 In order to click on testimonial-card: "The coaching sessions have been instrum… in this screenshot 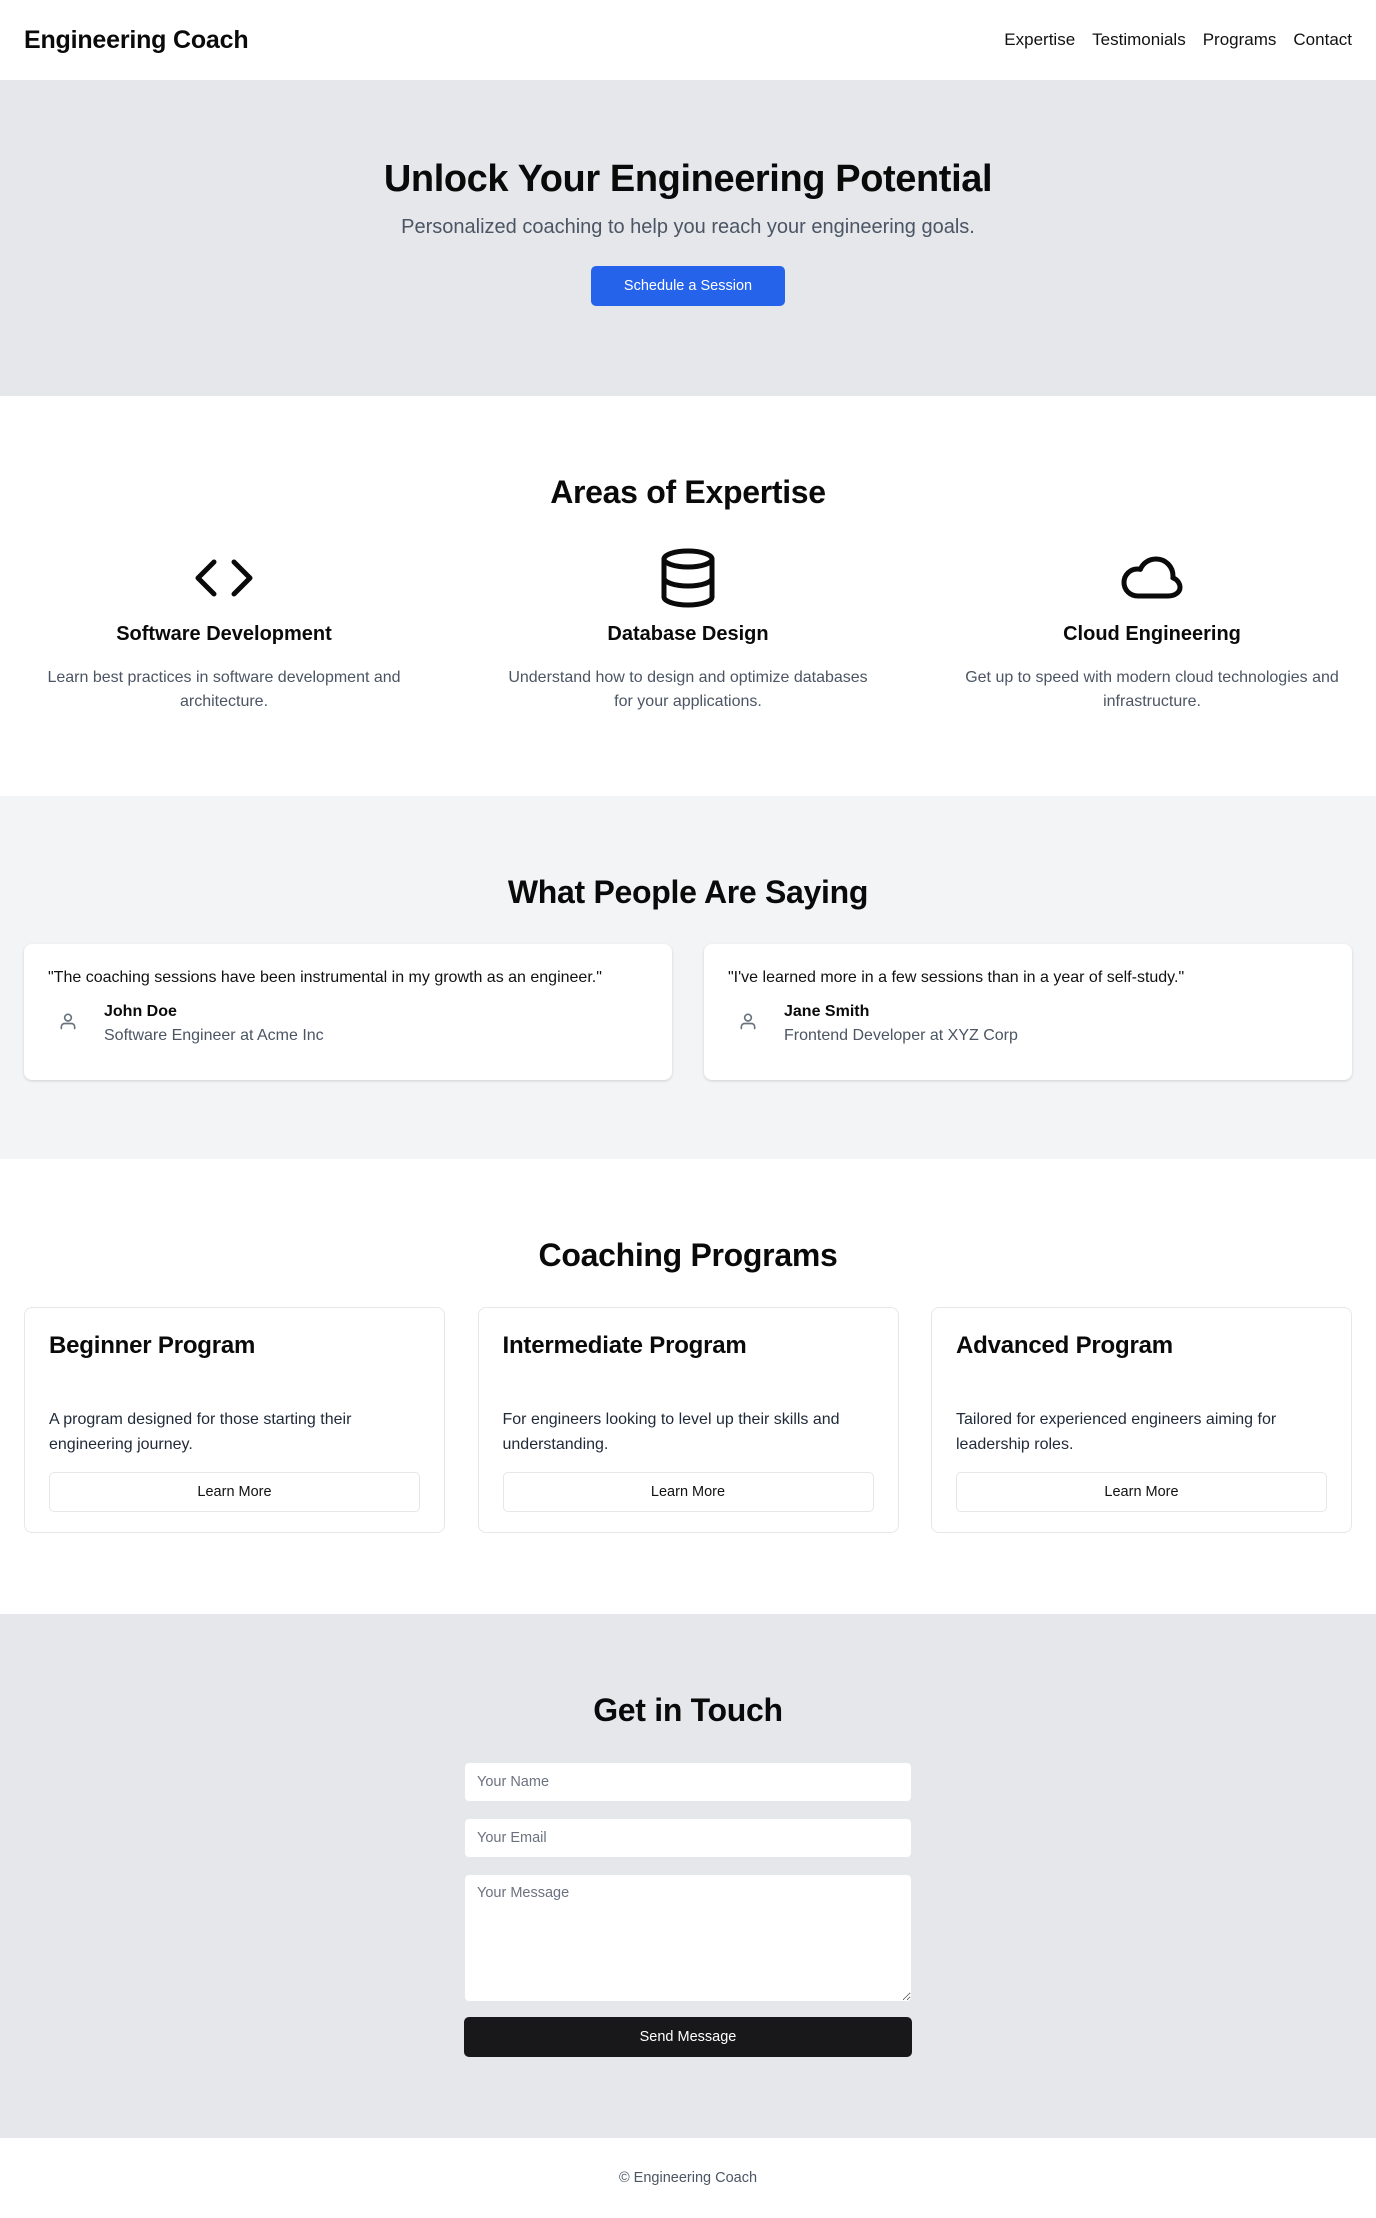, I will do `click(348, 1012)`.